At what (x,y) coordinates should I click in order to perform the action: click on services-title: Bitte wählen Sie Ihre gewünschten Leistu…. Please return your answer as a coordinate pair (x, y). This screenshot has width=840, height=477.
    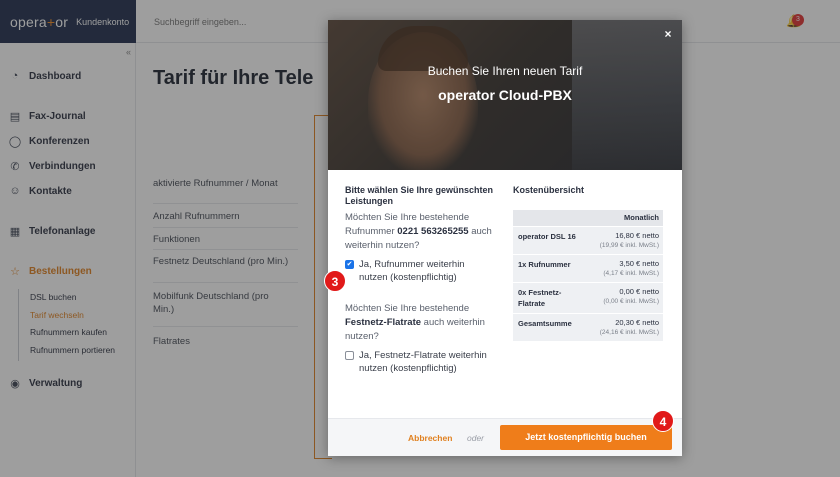
    Looking at the image, I should click on (419, 195).